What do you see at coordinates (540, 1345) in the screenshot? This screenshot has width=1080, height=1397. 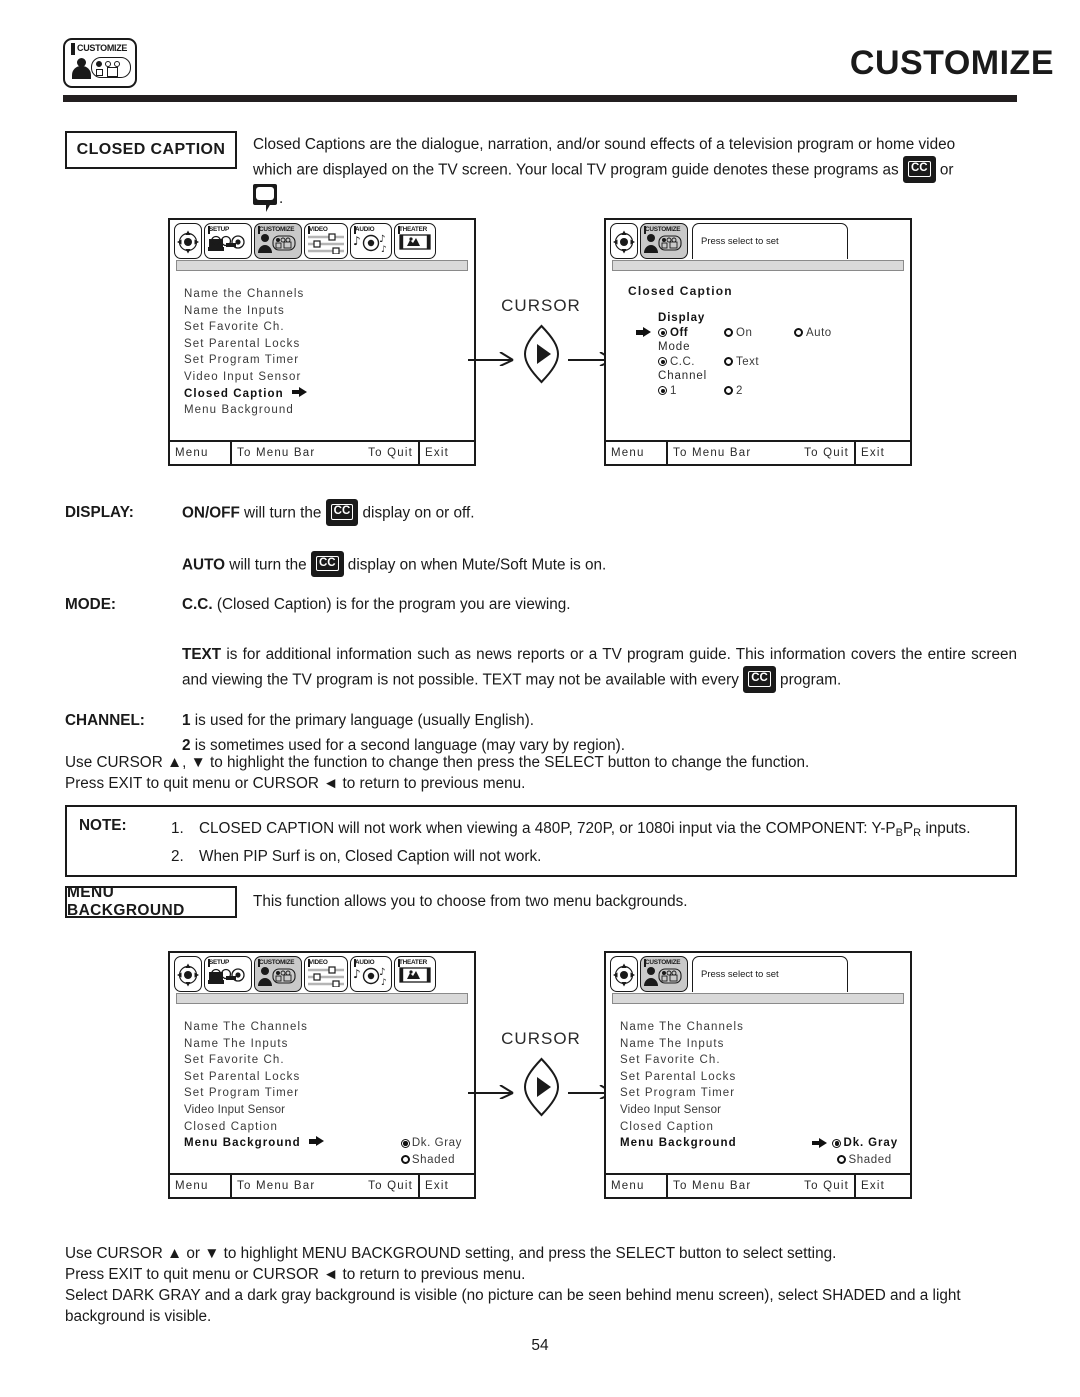 I see `page-number: 54` at bounding box center [540, 1345].